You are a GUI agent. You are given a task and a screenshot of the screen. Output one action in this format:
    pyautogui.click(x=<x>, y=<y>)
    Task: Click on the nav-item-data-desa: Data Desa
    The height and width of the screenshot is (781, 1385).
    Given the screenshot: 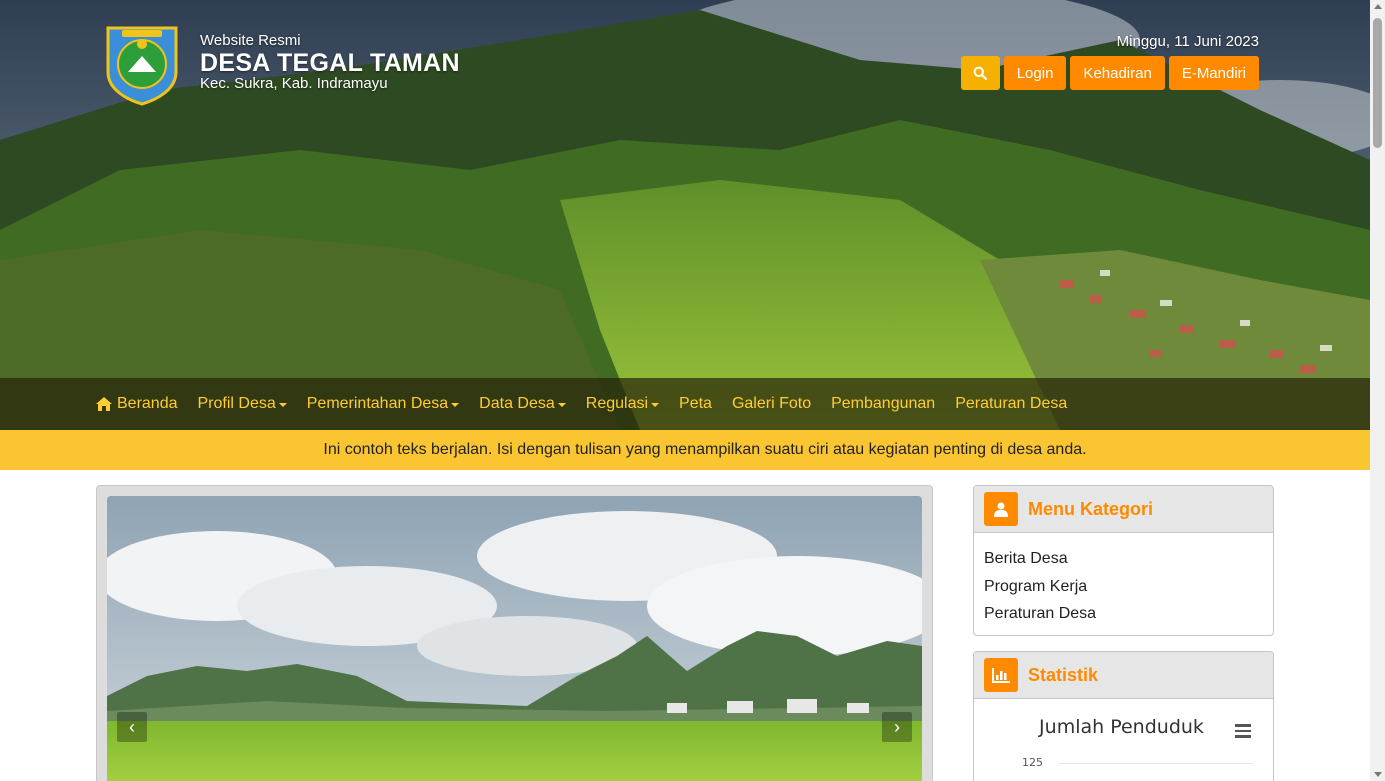 What is the action you would take?
    pyautogui.click(x=522, y=404)
    